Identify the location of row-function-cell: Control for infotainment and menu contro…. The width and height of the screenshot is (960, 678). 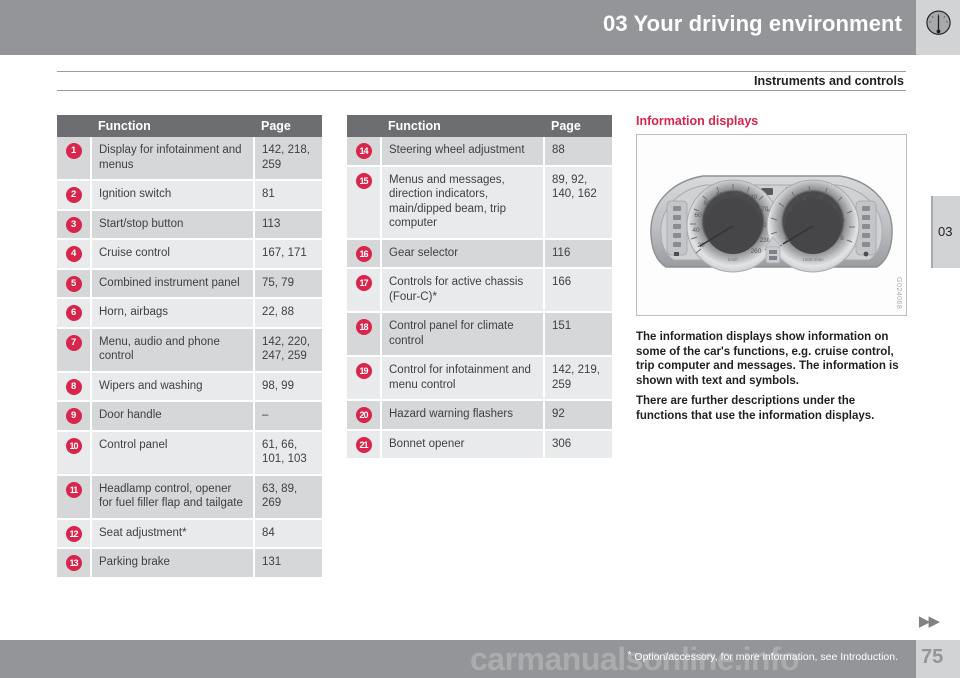
(463, 378).